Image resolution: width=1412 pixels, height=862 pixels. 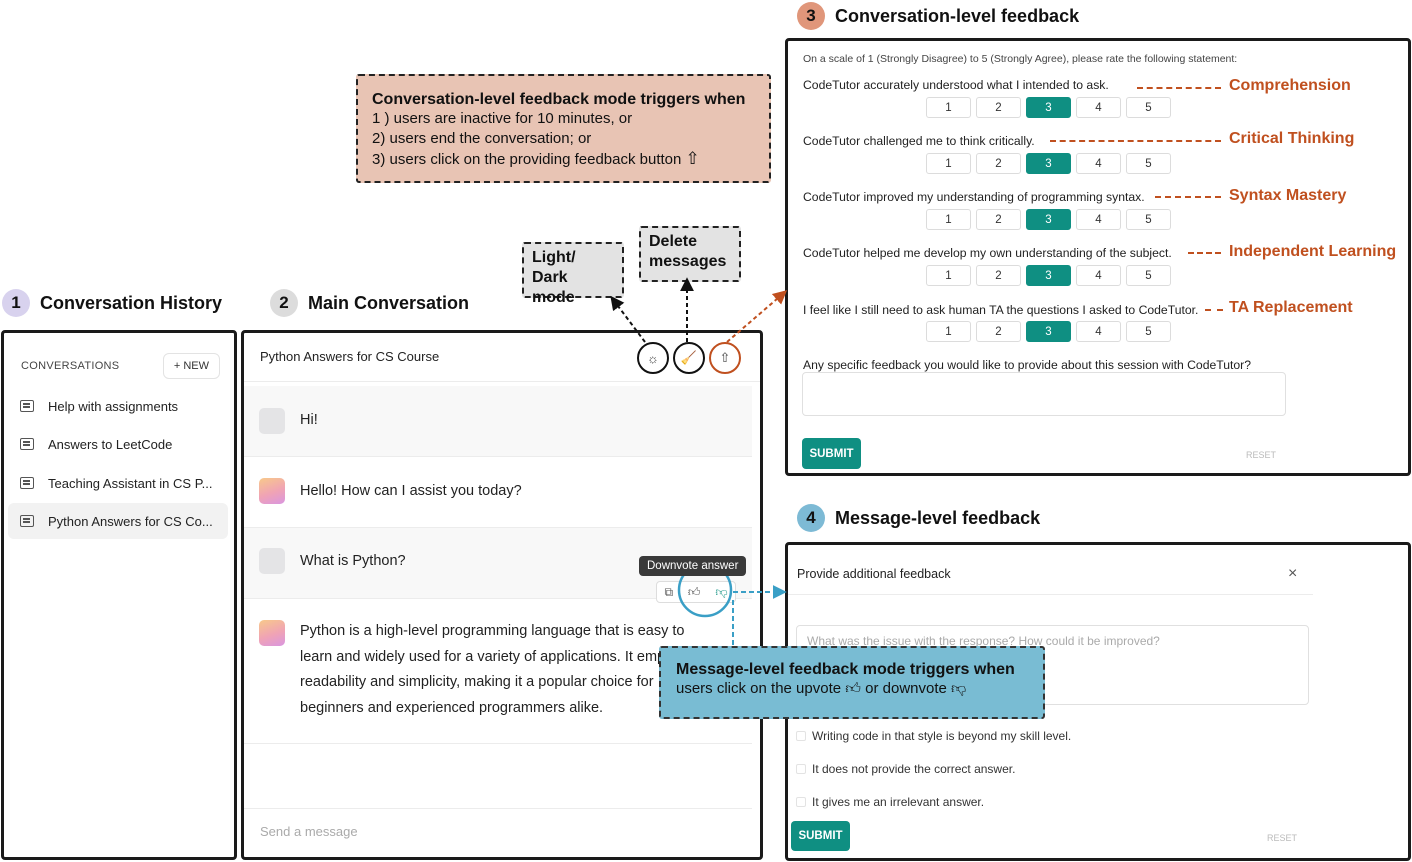 I want to click on section-number: 1, so click(x=16, y=303).